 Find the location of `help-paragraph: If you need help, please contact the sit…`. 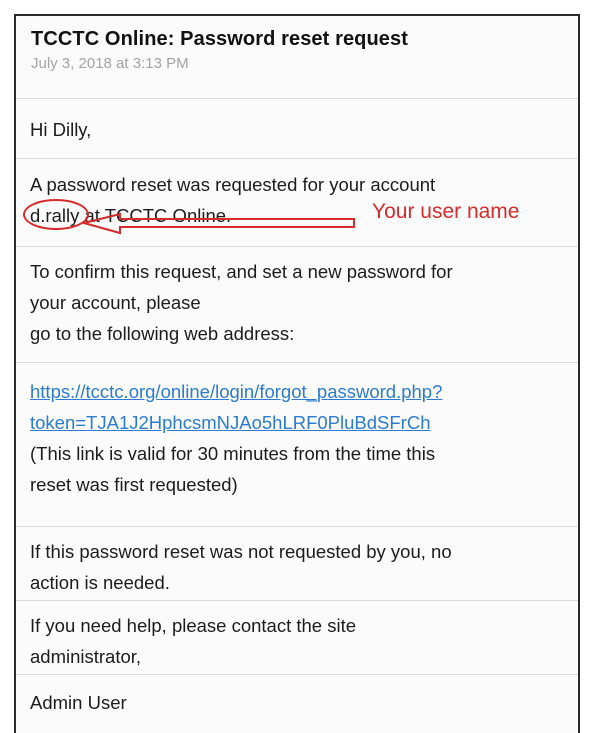

help-paragraph: If you need help, please contact the sit… is located at coordinates (299, 641).